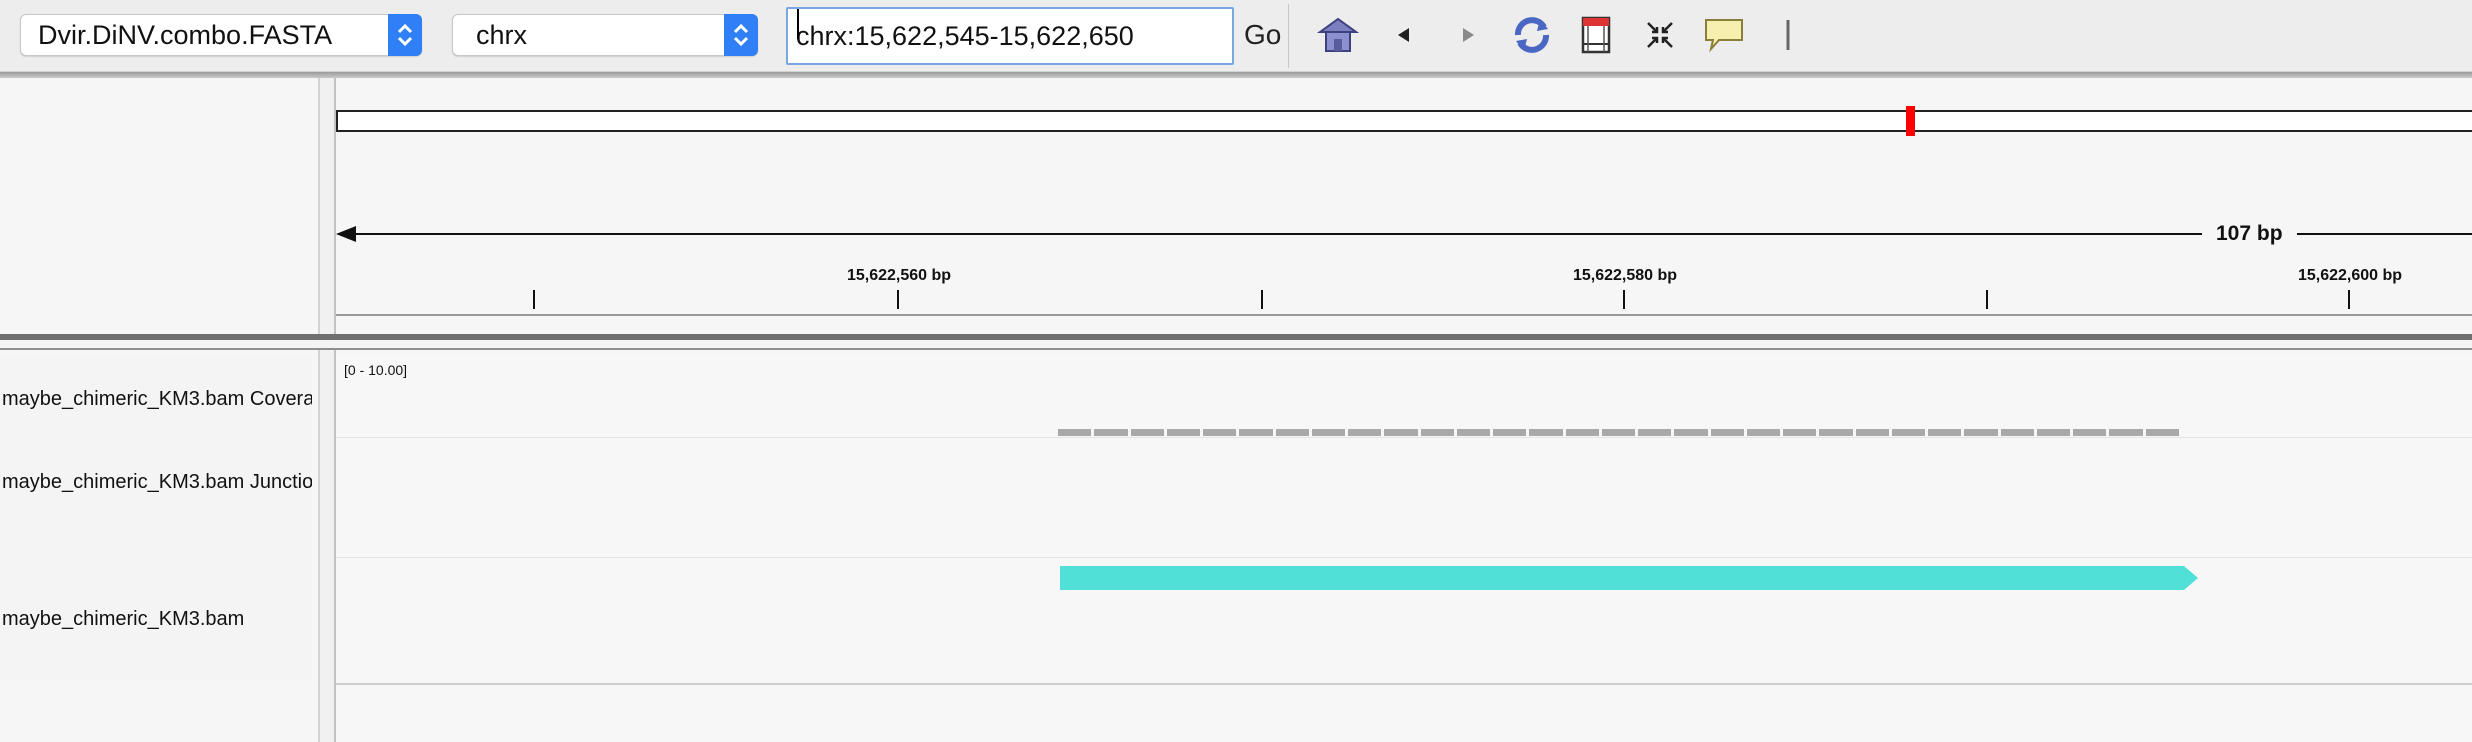 Image resolution: width=2472 pixels, height=742 pixels. I want to click on track-name-junctions: maybe_chimeric_KM3.bam Junctions, so click(157, 482).